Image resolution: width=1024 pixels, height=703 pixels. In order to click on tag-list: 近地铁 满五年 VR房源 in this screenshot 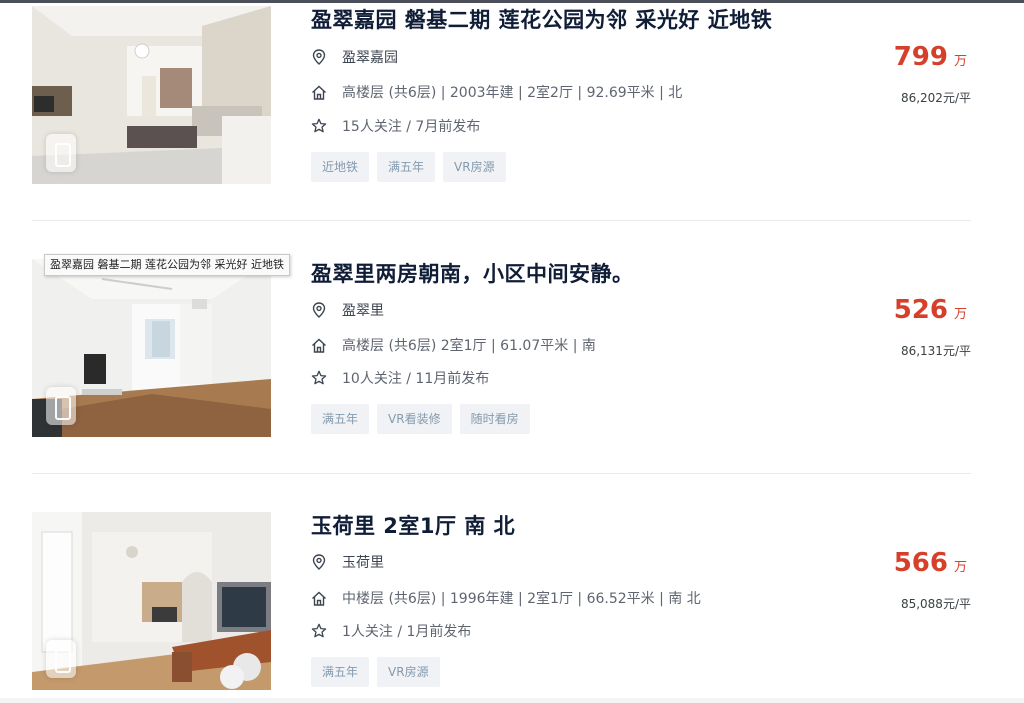, I will do `click(408, 167)`.